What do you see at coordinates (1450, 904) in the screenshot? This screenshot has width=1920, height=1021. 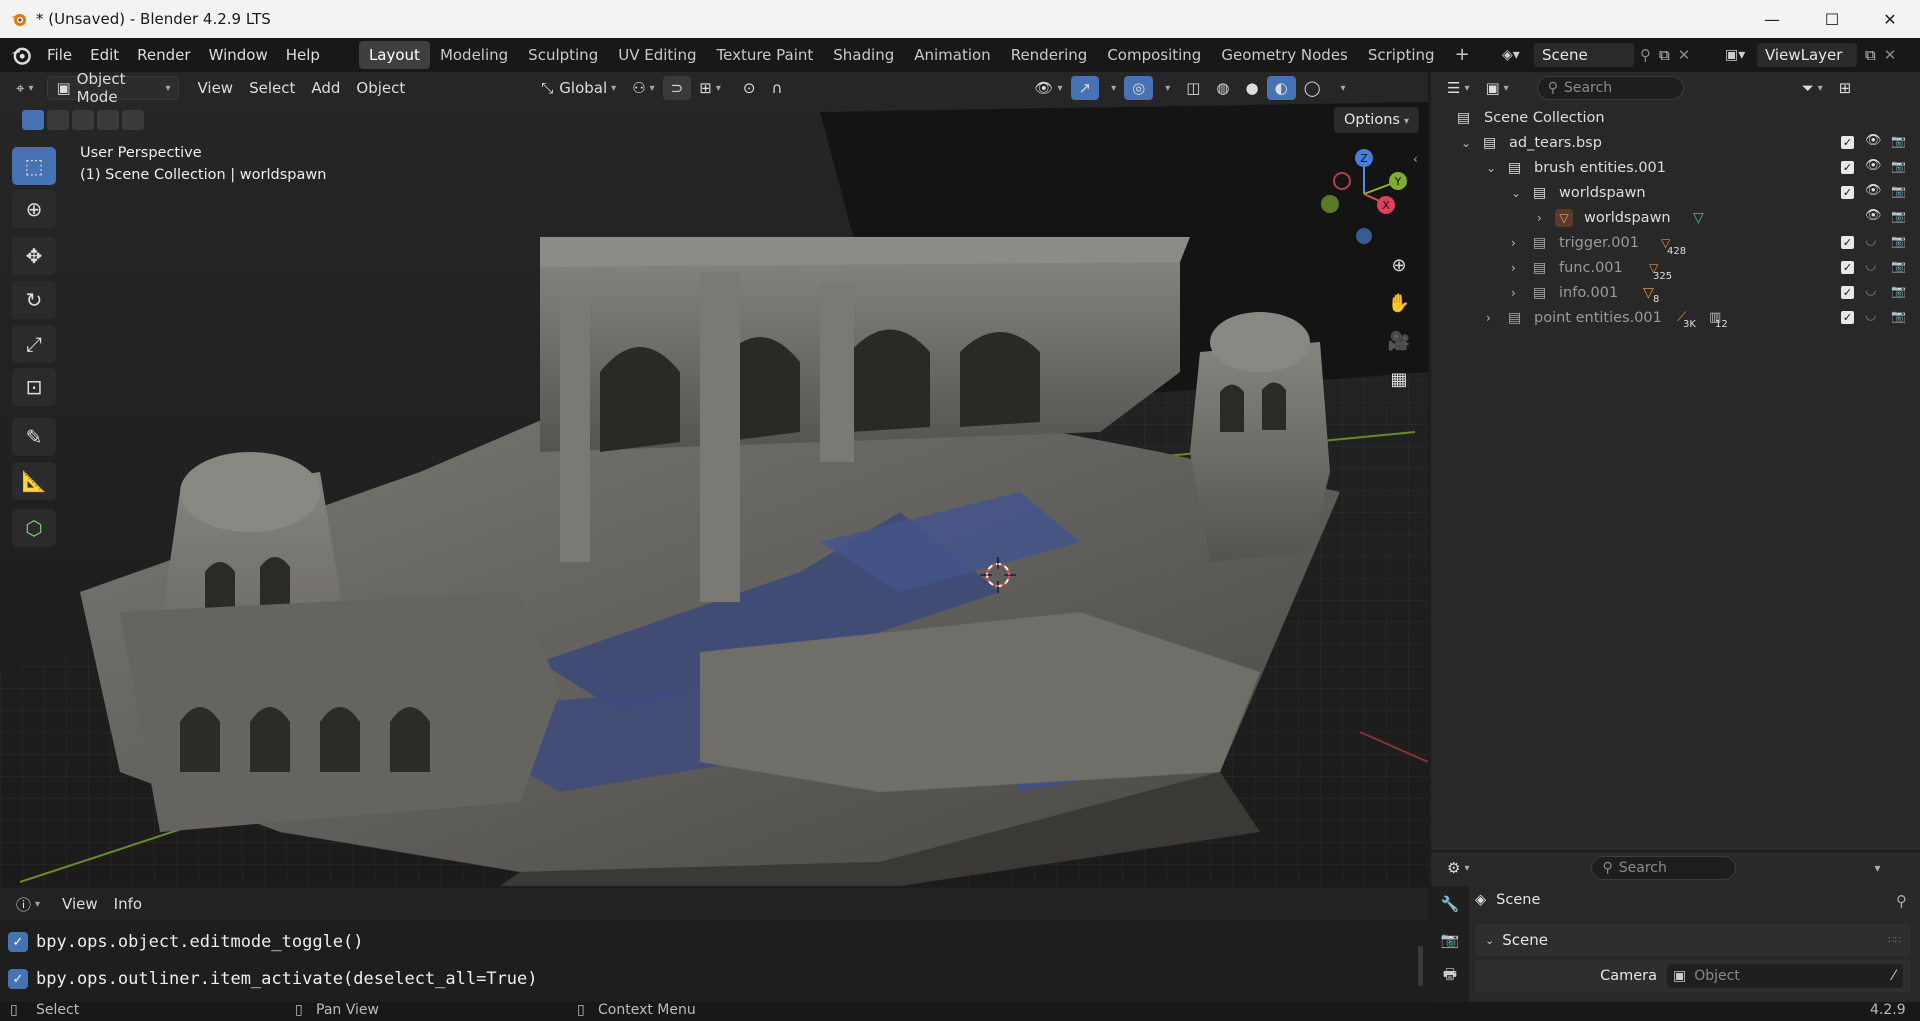 I see `tool-tab-icon: 🔧` at bounding box center [1450, 904].